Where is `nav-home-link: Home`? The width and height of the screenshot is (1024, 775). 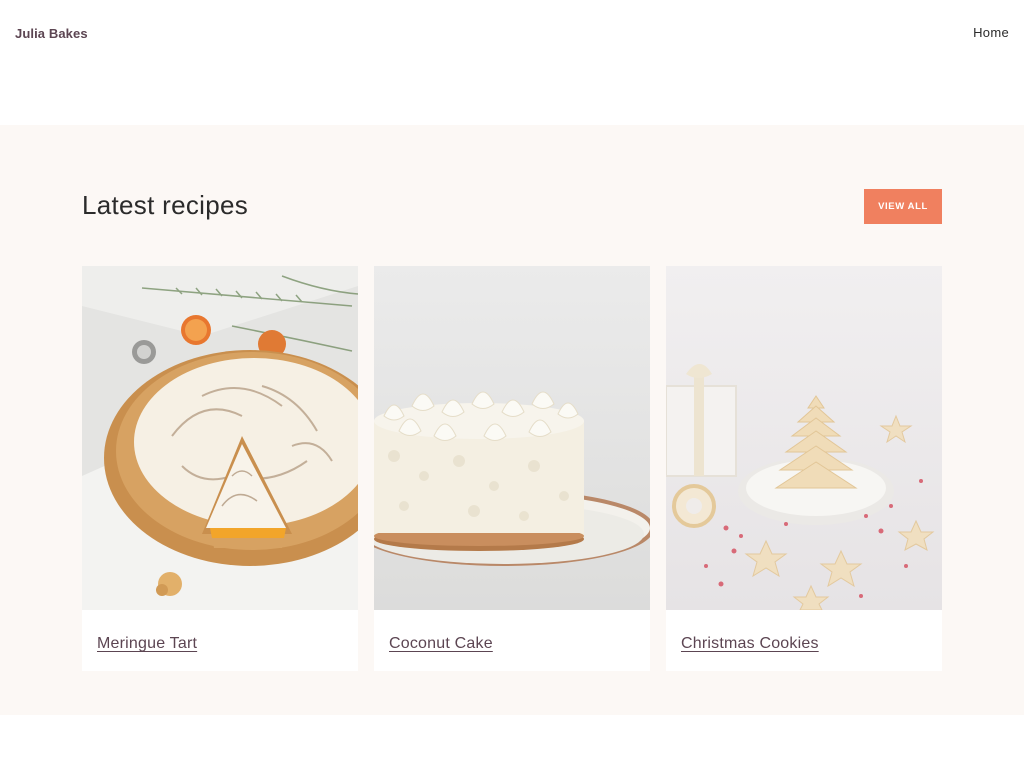 nav-home-link: Home is located at coordinates (991, 32).